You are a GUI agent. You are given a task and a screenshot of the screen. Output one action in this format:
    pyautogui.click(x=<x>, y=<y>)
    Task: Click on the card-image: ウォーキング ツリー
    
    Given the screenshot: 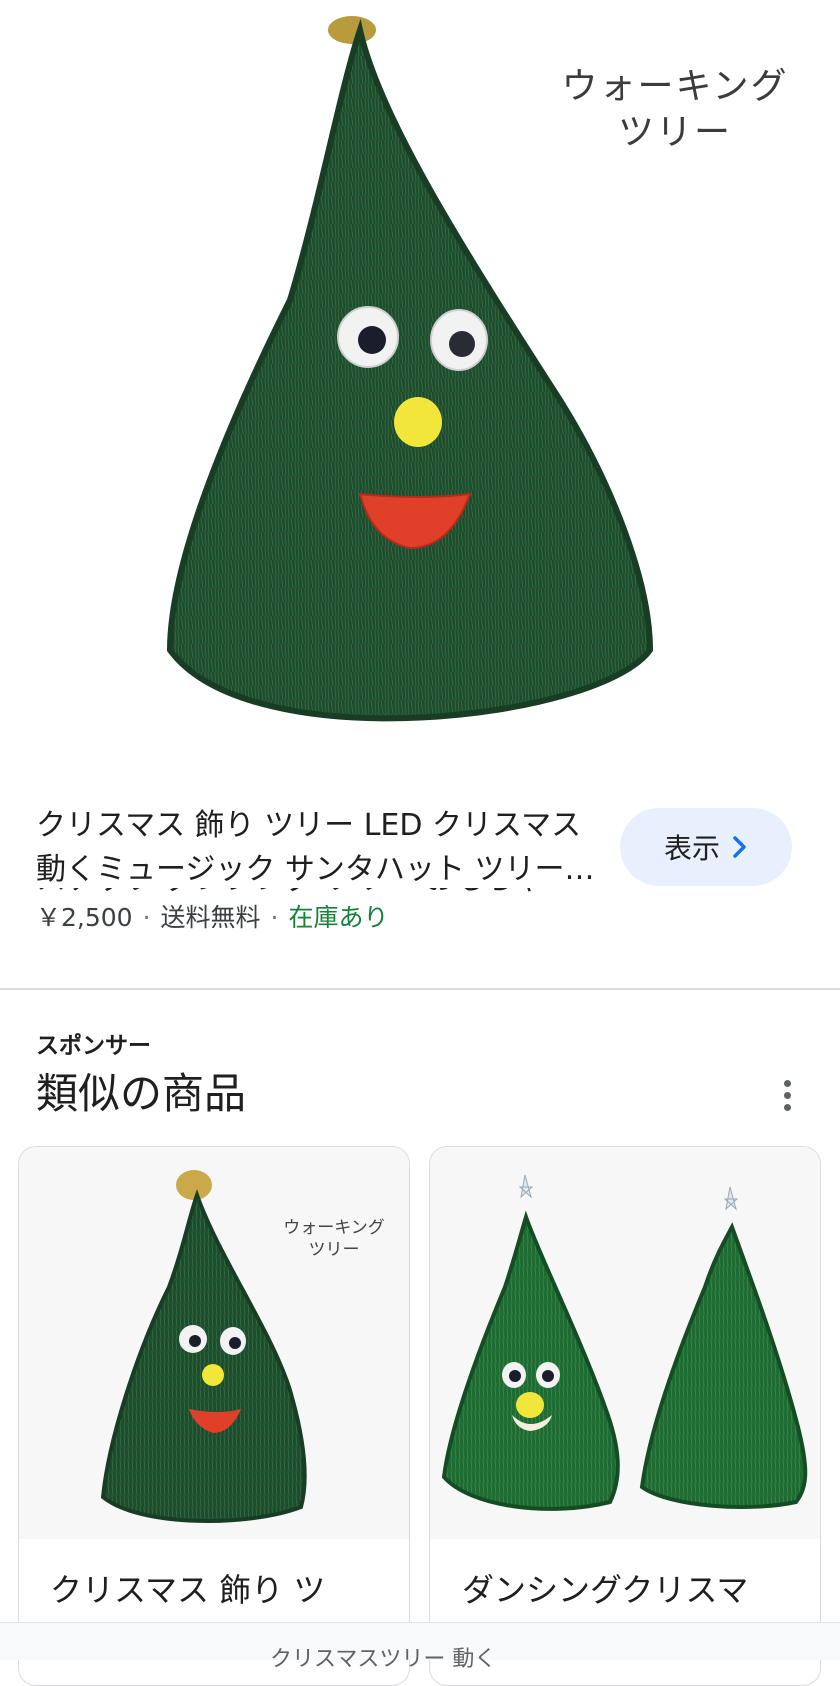 What is the action you would take?
    pyautogui.click(x=214, y=1343)
    